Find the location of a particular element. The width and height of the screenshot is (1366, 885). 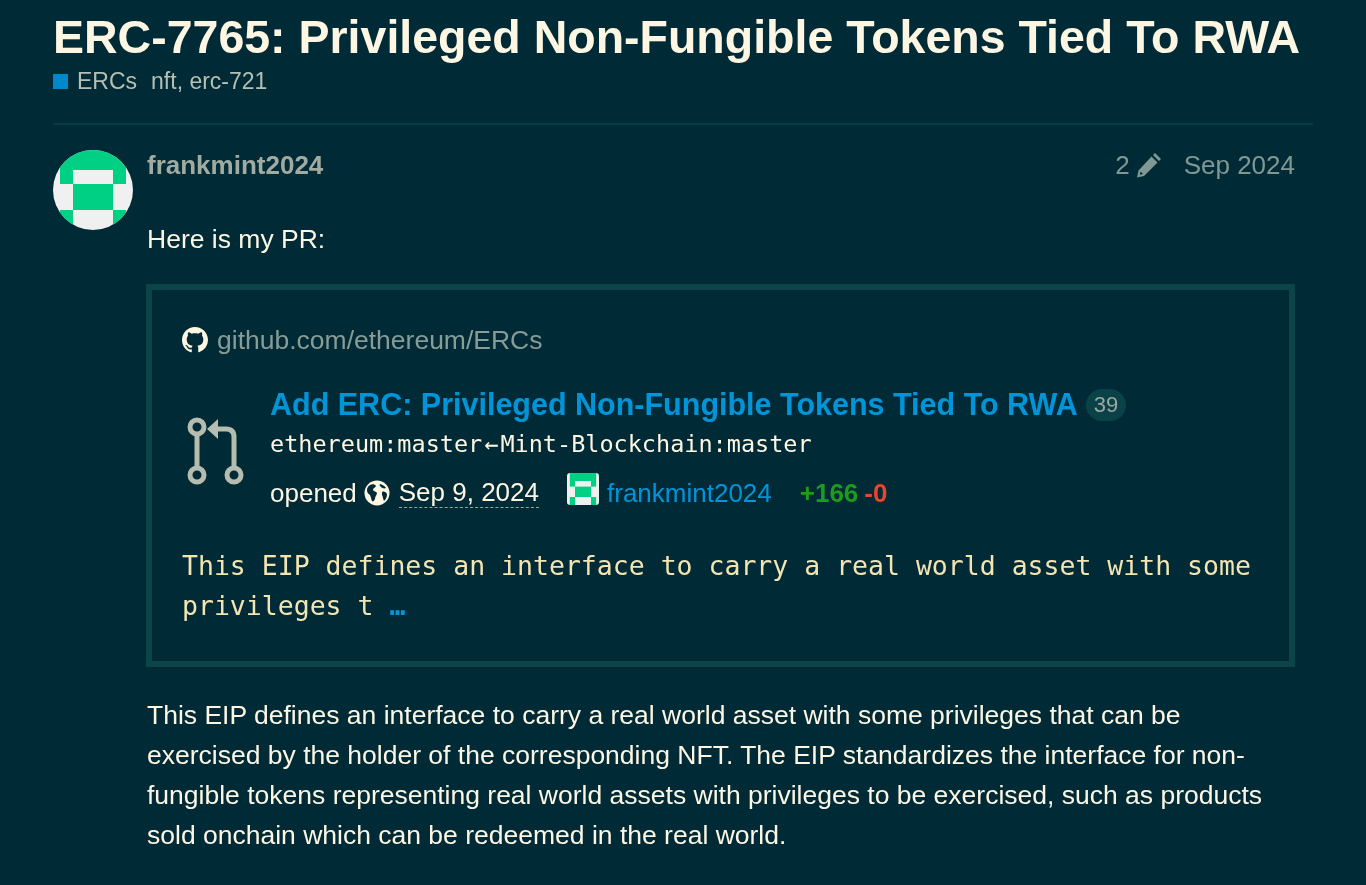

tag-list: nft, erc-721 is located at coordinates (209, 81).